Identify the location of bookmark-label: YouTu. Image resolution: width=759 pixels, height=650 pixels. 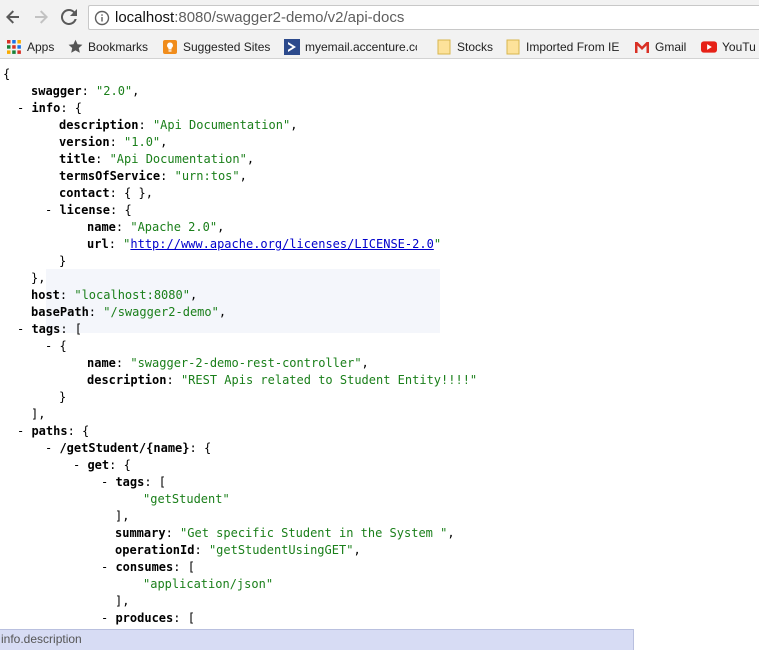
(739, 46).